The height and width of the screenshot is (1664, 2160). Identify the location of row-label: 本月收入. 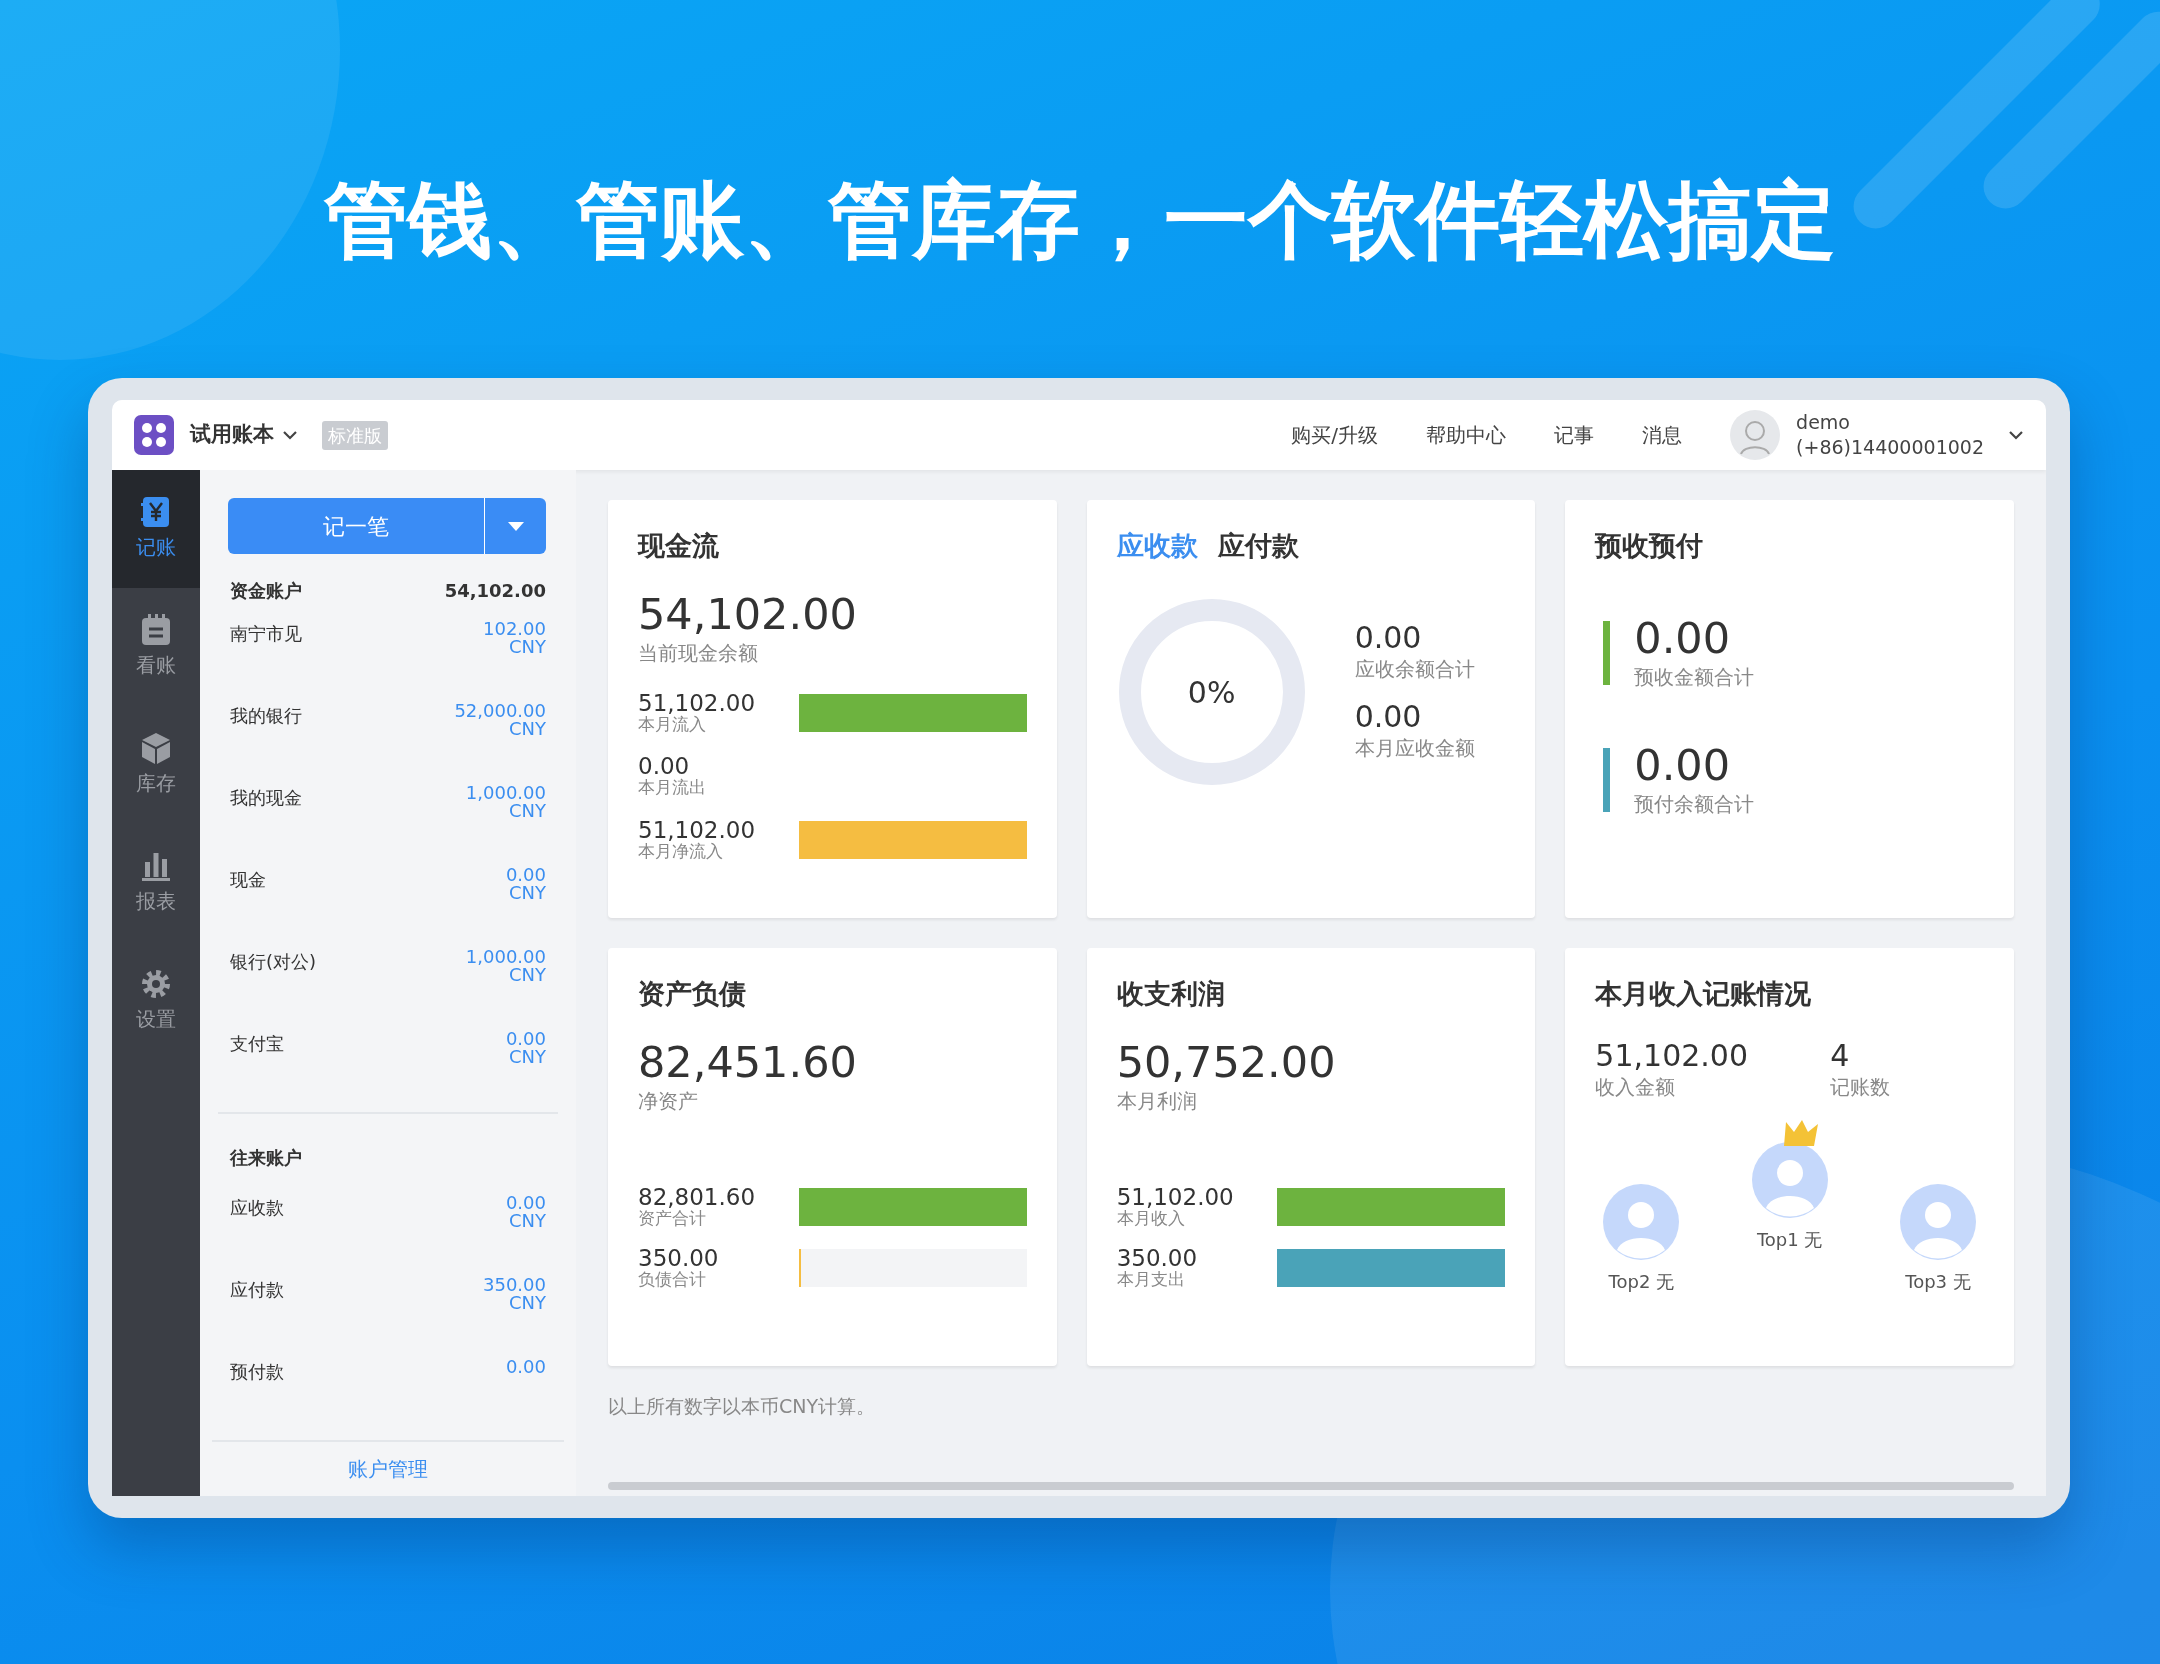
(1150, 1218).